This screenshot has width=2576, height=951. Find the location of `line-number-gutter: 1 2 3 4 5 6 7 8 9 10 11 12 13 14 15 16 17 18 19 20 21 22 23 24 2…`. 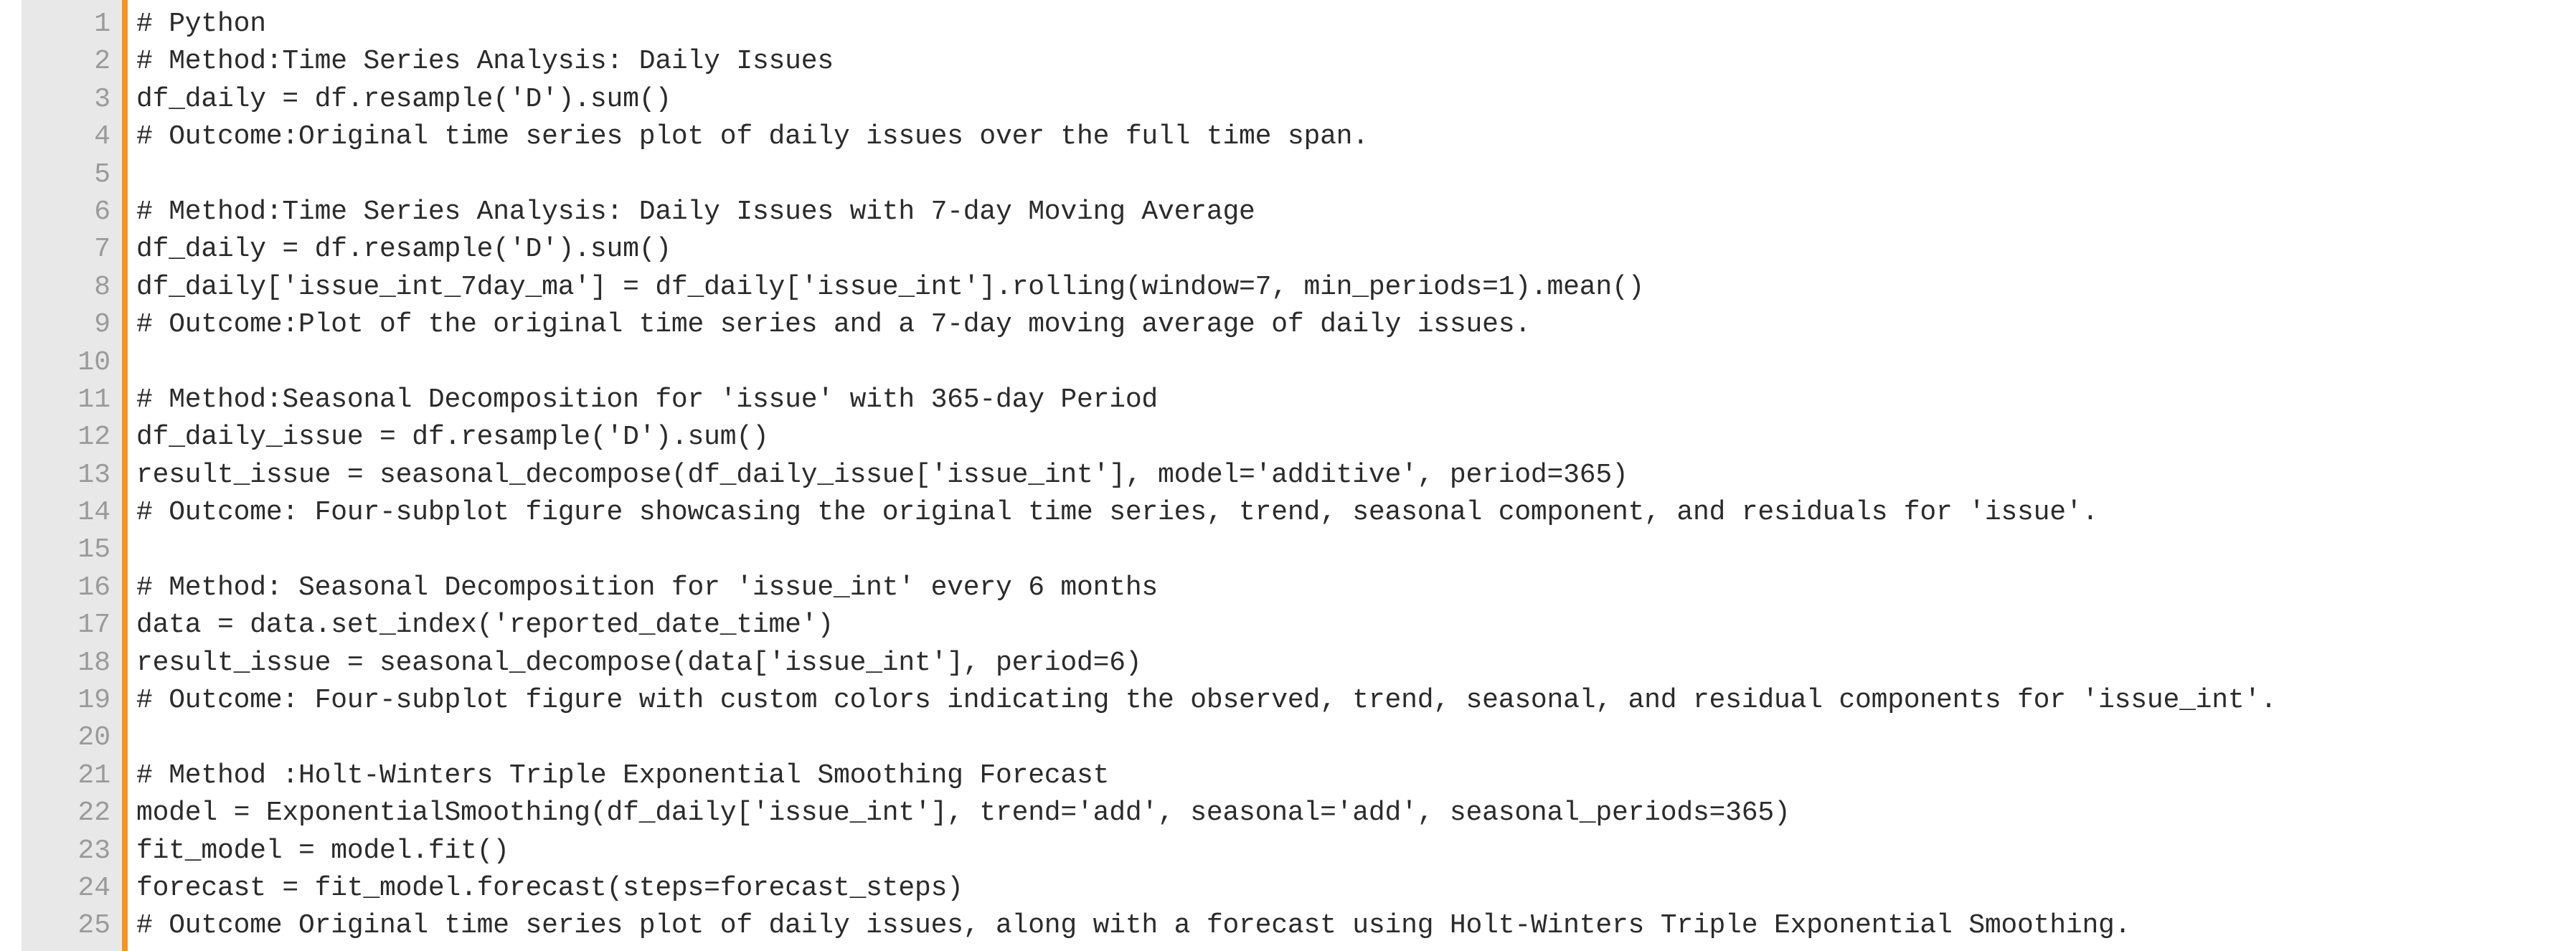

line-number-gutter: 1 2 3 4 5 6 7 8 9 10 11 12 13 14 15 16 17 18 19 20 21 22 23 24 2… is located at coordinates (75, 475).